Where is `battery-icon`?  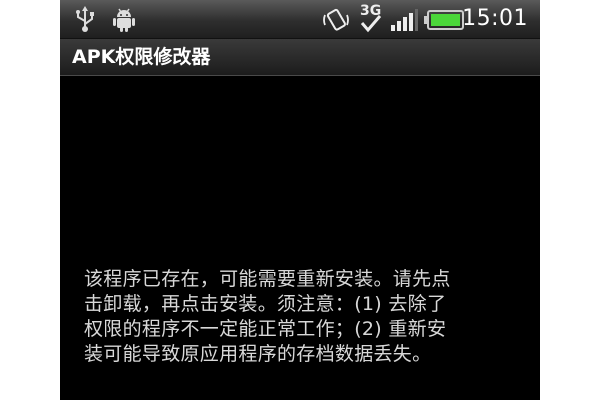
battery-icon is located at coordinates (444, 20).